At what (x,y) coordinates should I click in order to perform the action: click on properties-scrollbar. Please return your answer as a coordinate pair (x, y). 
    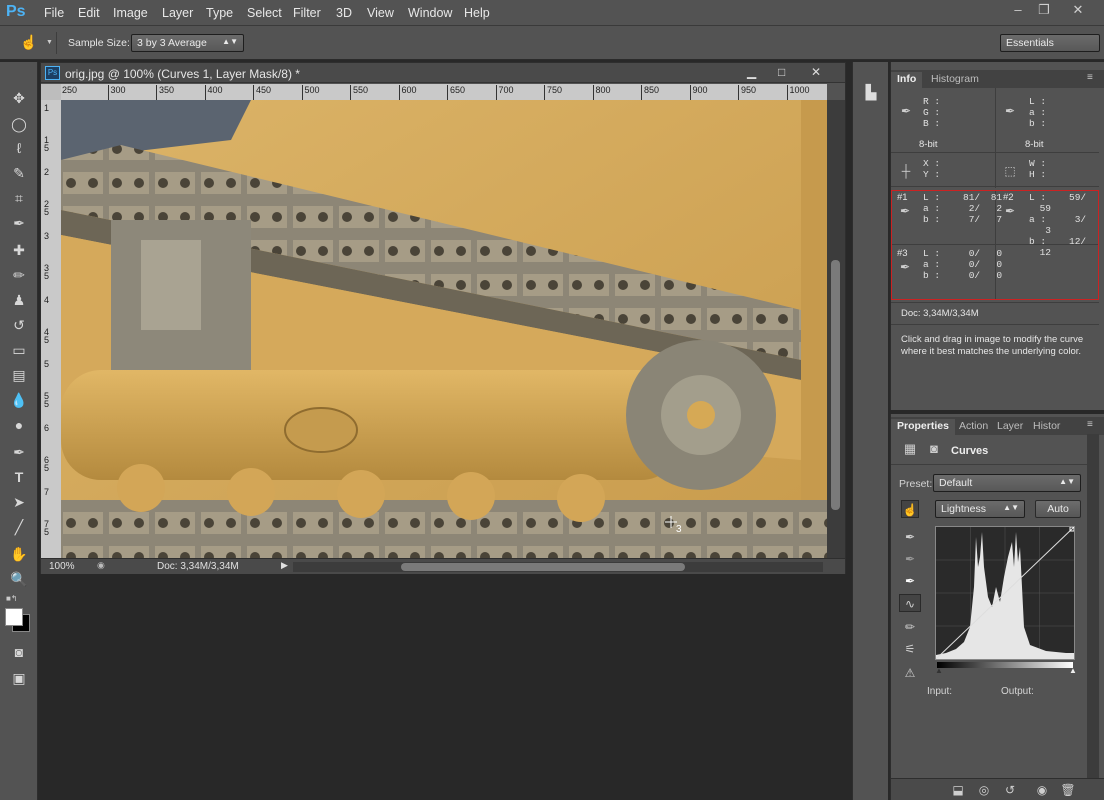
    Looking at the image, I should click on (1093, 609).